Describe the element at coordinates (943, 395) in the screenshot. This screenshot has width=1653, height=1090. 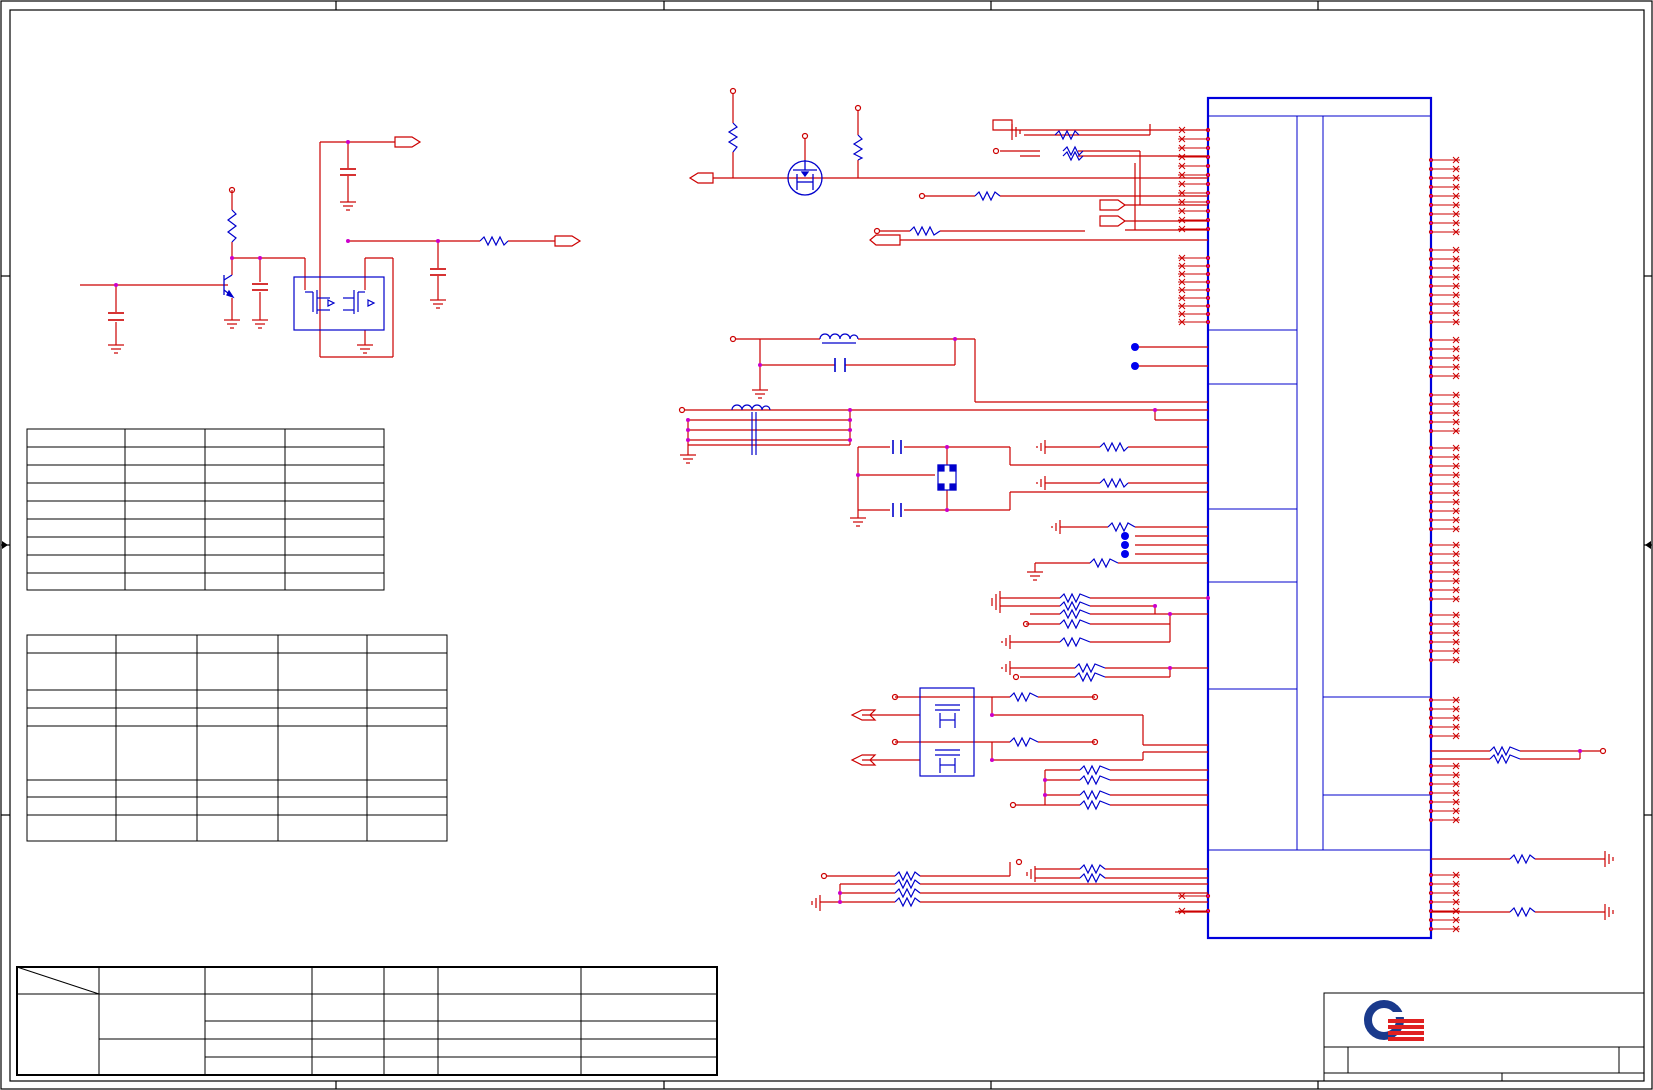
I see `choke-circuit` at that location.